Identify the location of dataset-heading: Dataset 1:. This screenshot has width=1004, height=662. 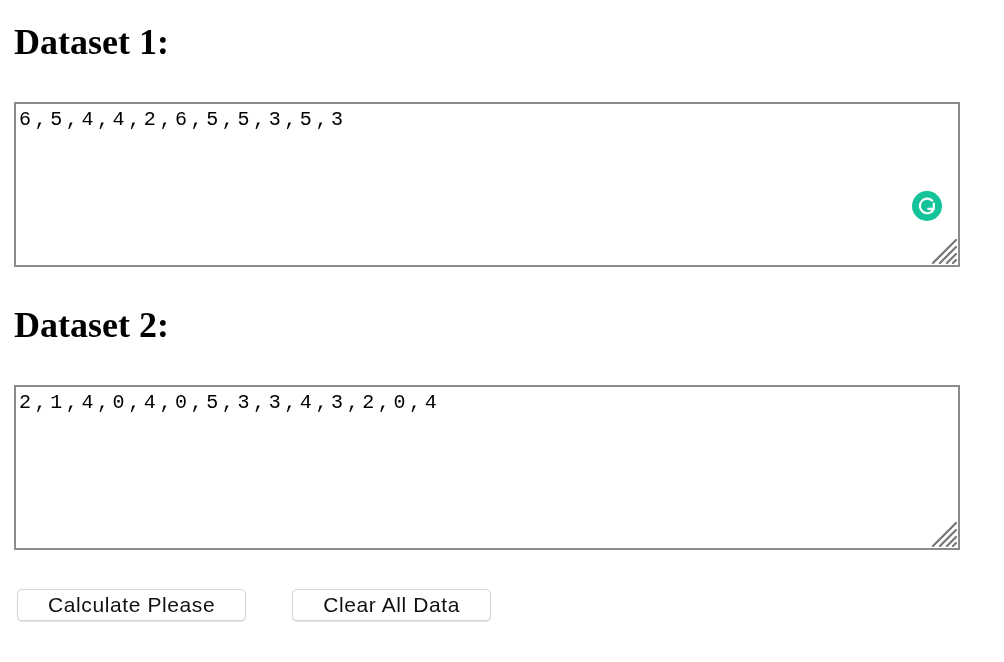
(91, 42).